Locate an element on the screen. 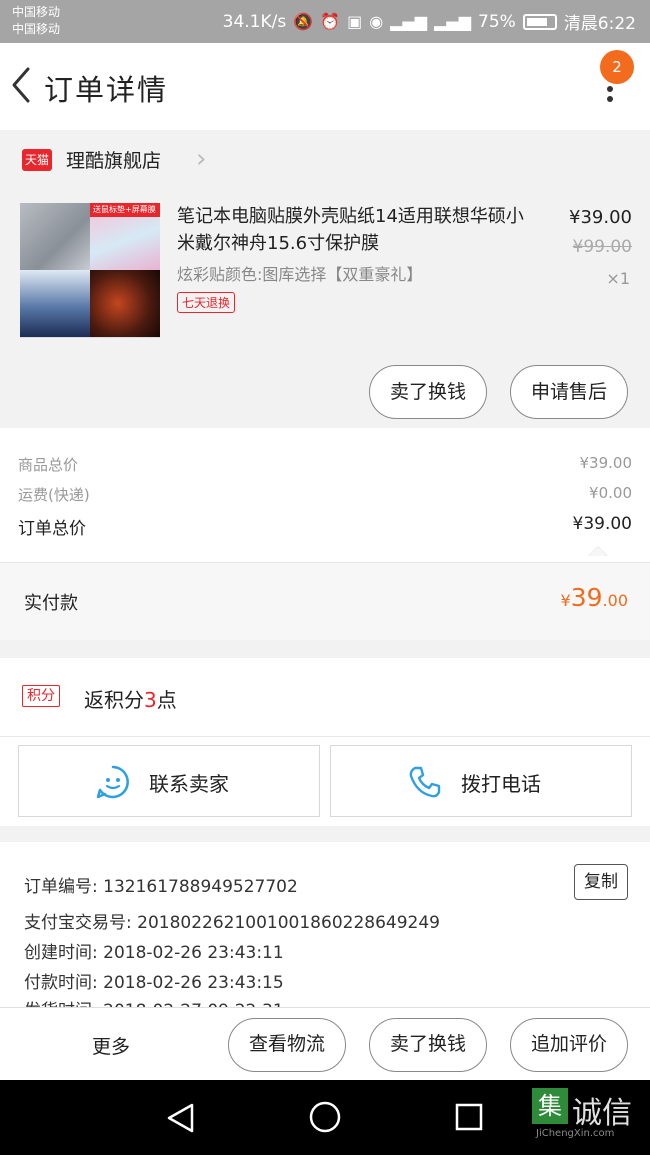 Image resolution: width=650 pixels, height=1155 pixels. shipping-label: 运费(快递) is located at coordinates (54, 495).